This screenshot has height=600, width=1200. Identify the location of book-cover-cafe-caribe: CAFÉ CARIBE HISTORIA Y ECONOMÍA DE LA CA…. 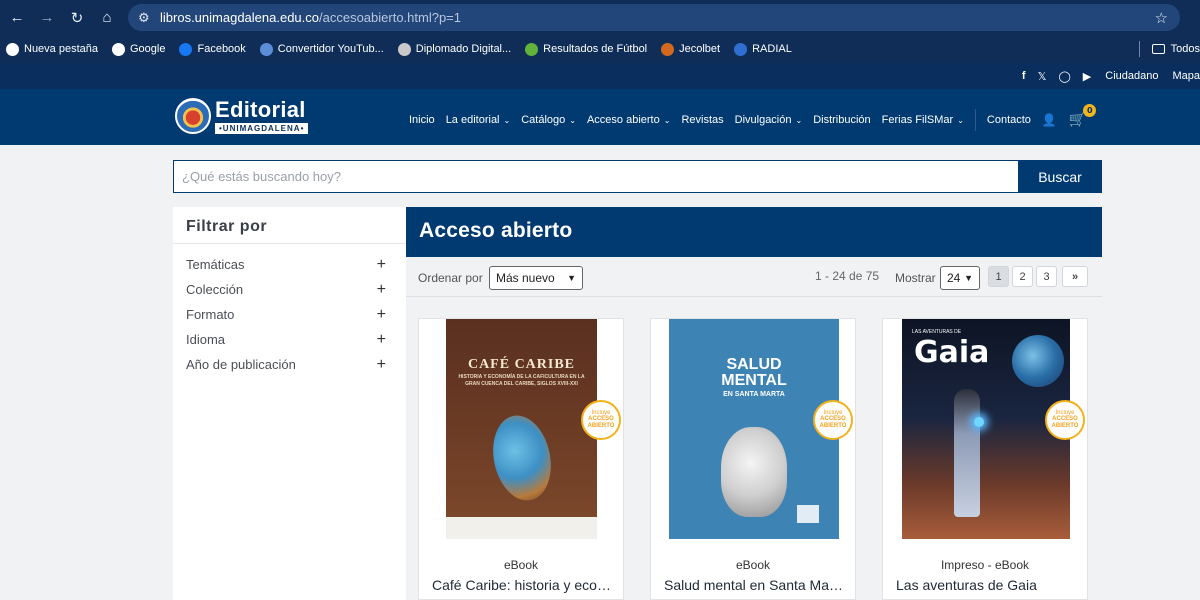
(521, 429).